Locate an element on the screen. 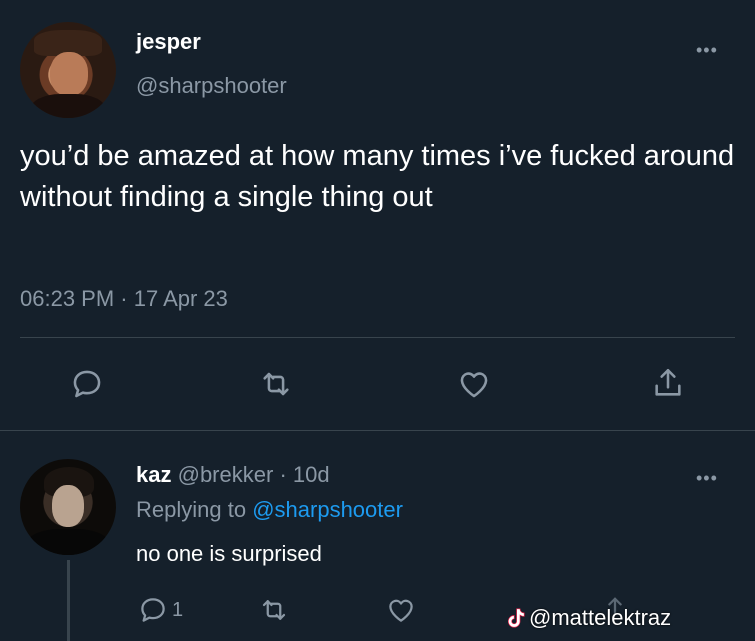  watermark-handle: @mattelektraz is located at coordinates (600, 617).